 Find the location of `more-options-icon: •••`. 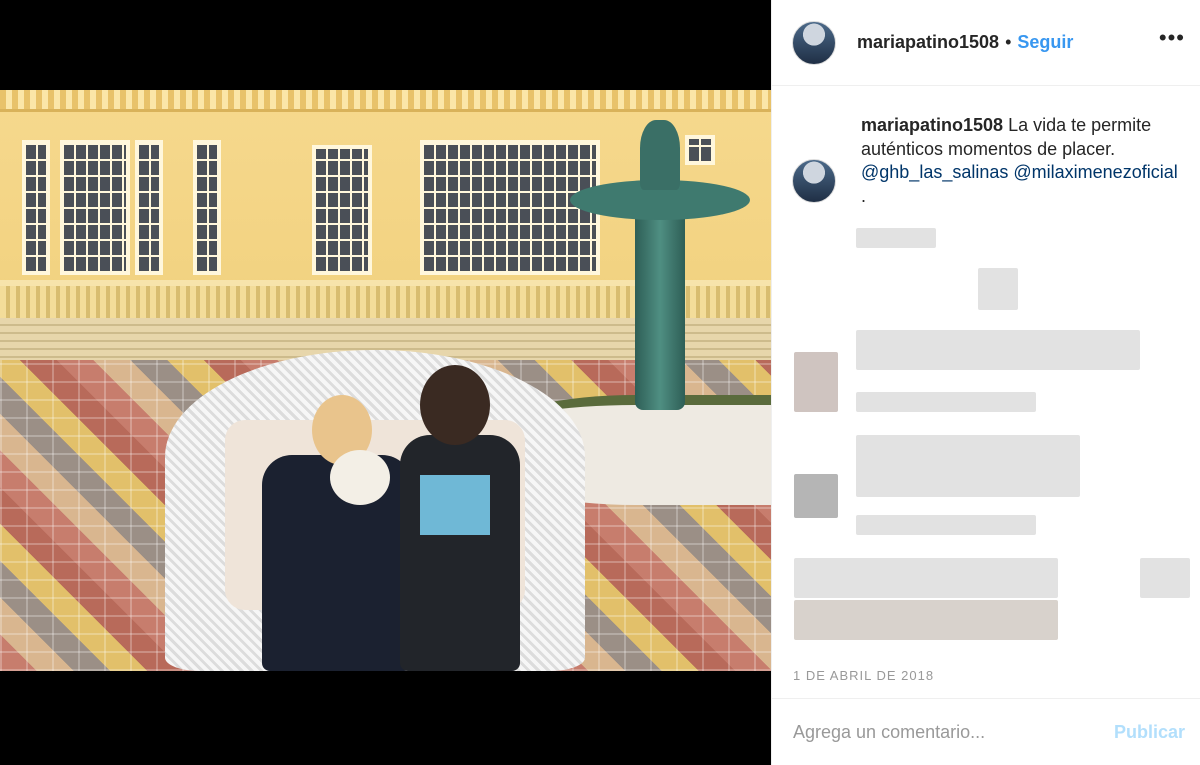

more-options-icon: ••• is located at coordinates (1172, 38).